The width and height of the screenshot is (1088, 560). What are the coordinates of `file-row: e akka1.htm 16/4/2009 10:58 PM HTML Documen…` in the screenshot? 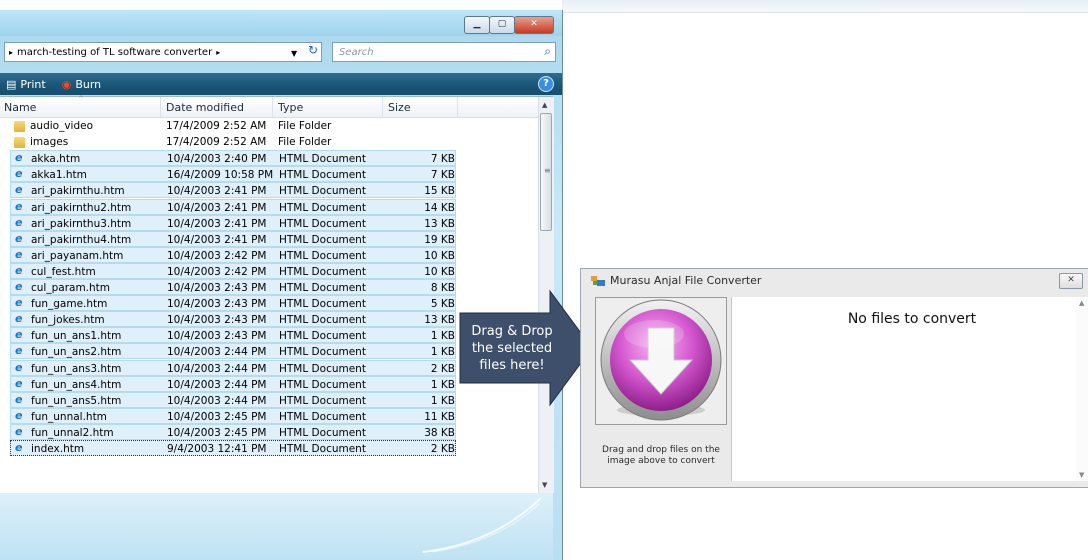 It's located at (233, 174).